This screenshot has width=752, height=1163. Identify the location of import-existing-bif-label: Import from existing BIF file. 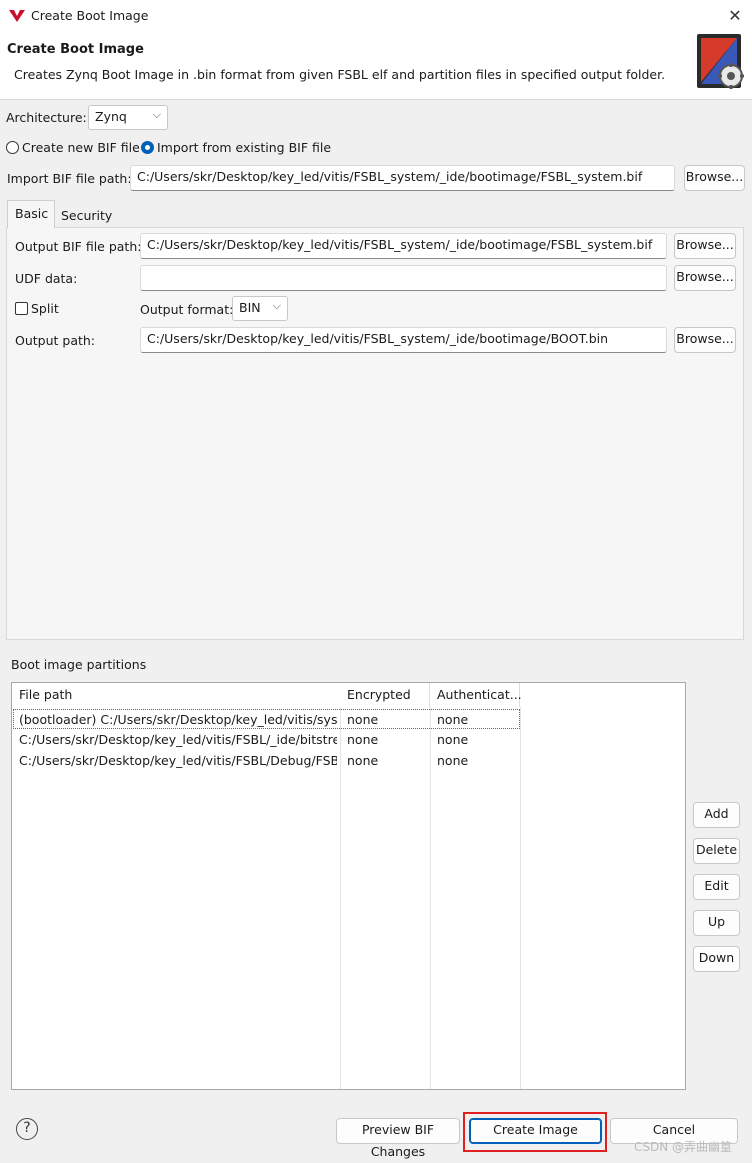
(244, 147).